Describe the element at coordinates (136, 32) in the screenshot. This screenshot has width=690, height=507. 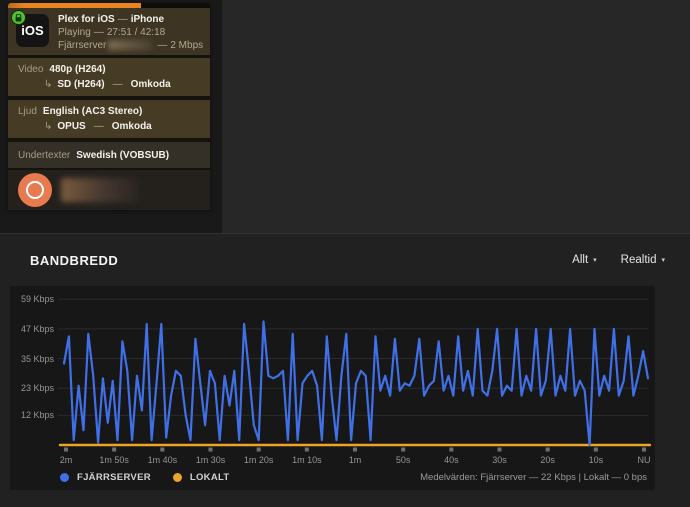
I see `playback-time: 27:51 / 42:18` at that location.